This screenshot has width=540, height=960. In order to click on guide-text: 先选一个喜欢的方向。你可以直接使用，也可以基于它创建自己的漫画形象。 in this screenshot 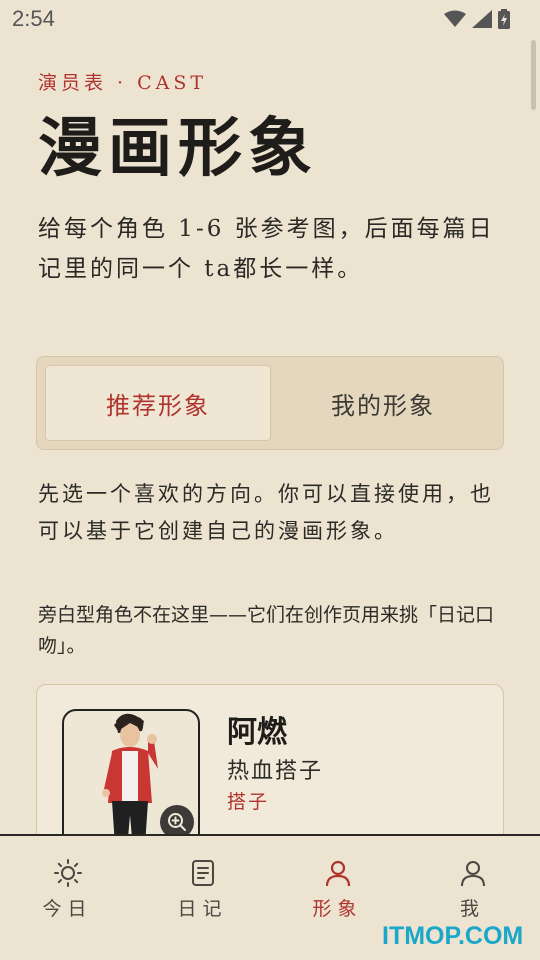, I will do `click(266, 512)`.